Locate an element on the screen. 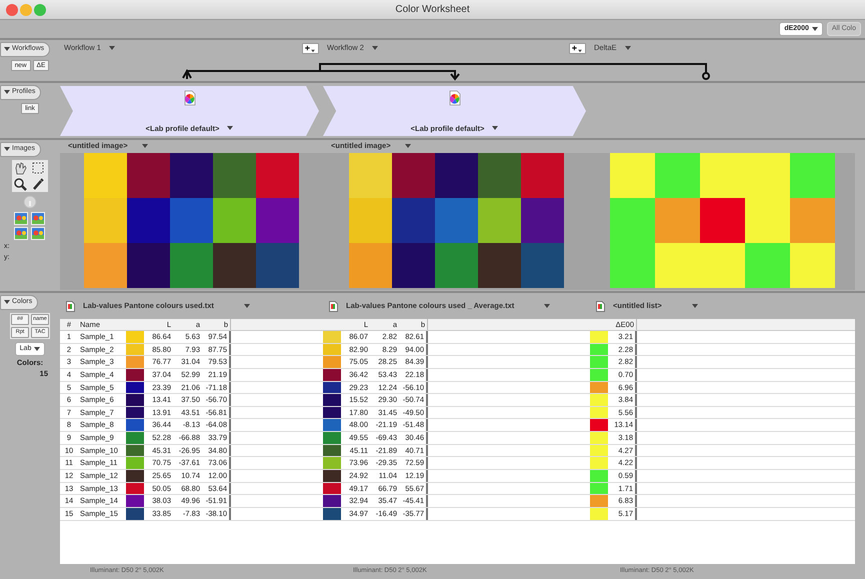 This screenshot has width=865, height=579. zoom-button is located at coordinates (40, 10).